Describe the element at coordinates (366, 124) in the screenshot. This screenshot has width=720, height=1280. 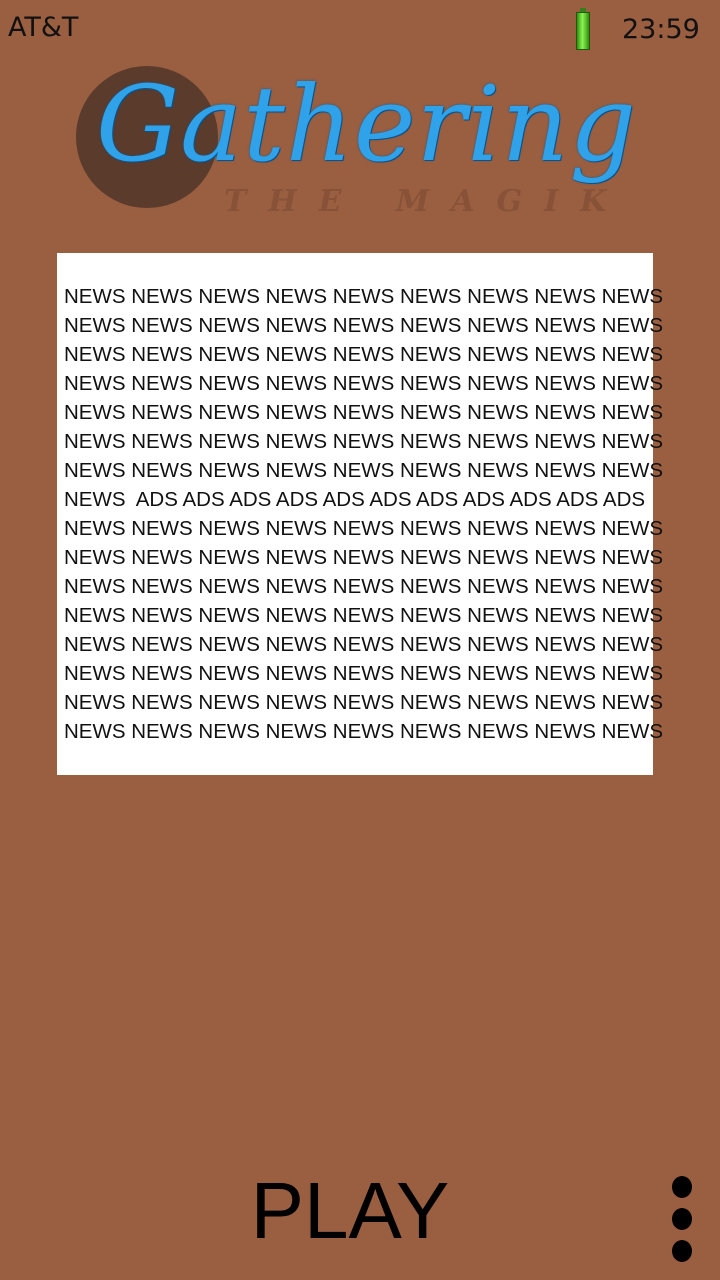
I see `logo-title: Gathering` at that location.